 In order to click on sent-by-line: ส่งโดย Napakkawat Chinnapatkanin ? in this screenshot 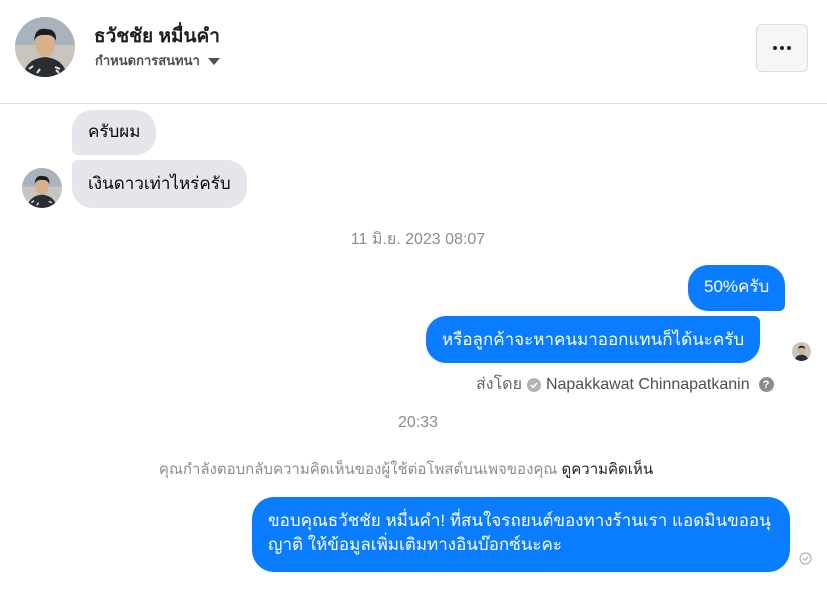, I will do `click(625, 384)`.